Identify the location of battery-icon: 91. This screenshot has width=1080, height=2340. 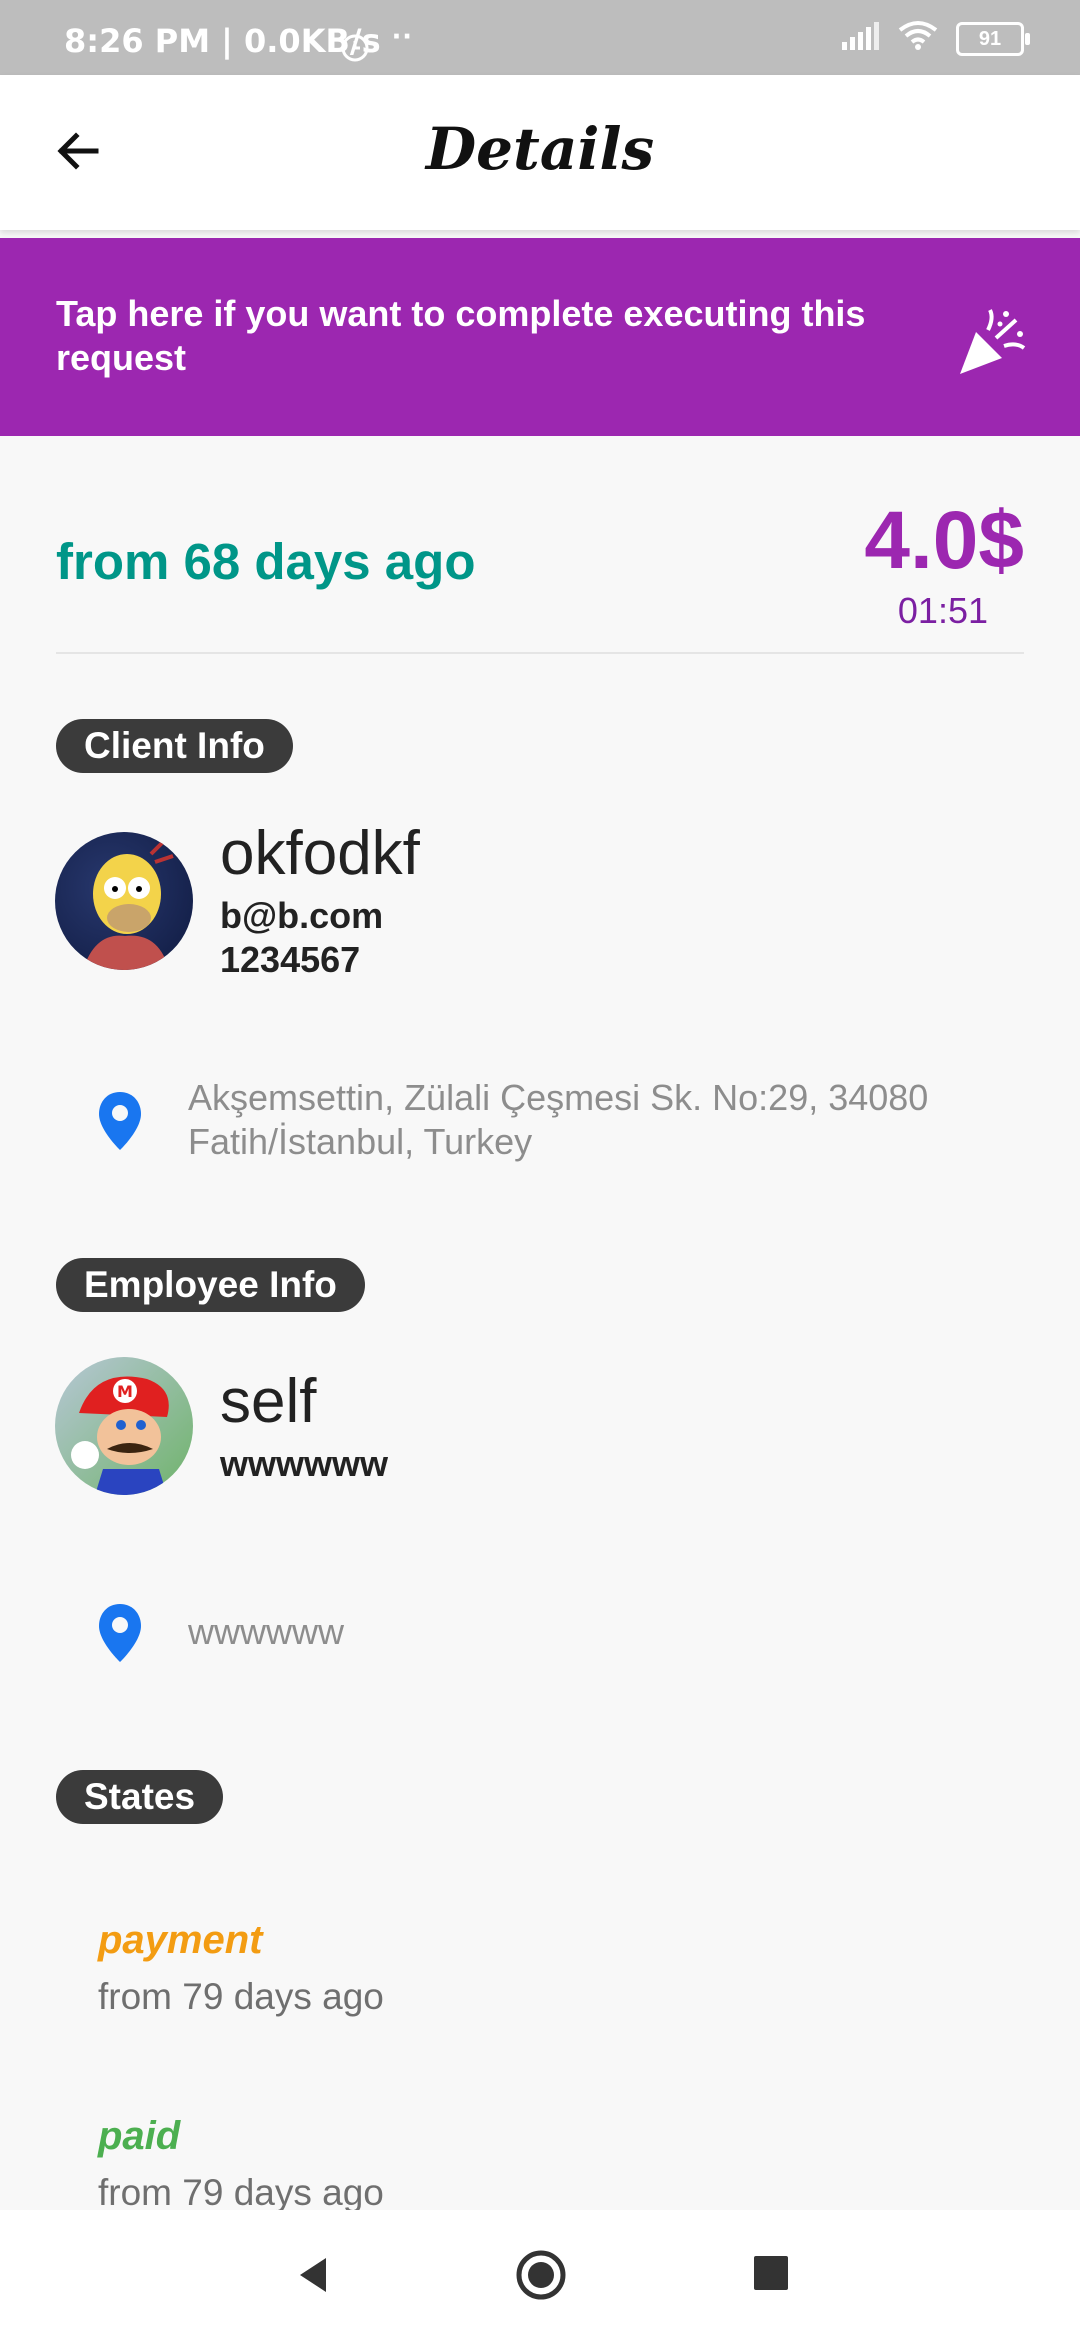
(993, 39).